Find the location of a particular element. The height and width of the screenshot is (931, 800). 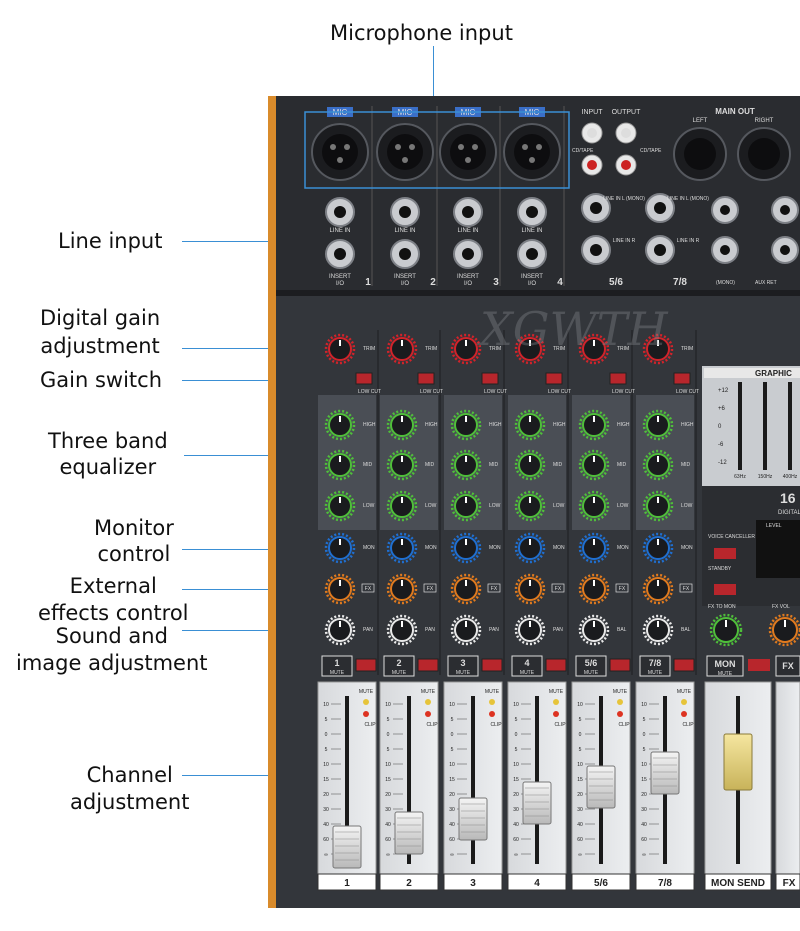

eq-frequency-label: 150Hz is located at coordinates (765, 477).